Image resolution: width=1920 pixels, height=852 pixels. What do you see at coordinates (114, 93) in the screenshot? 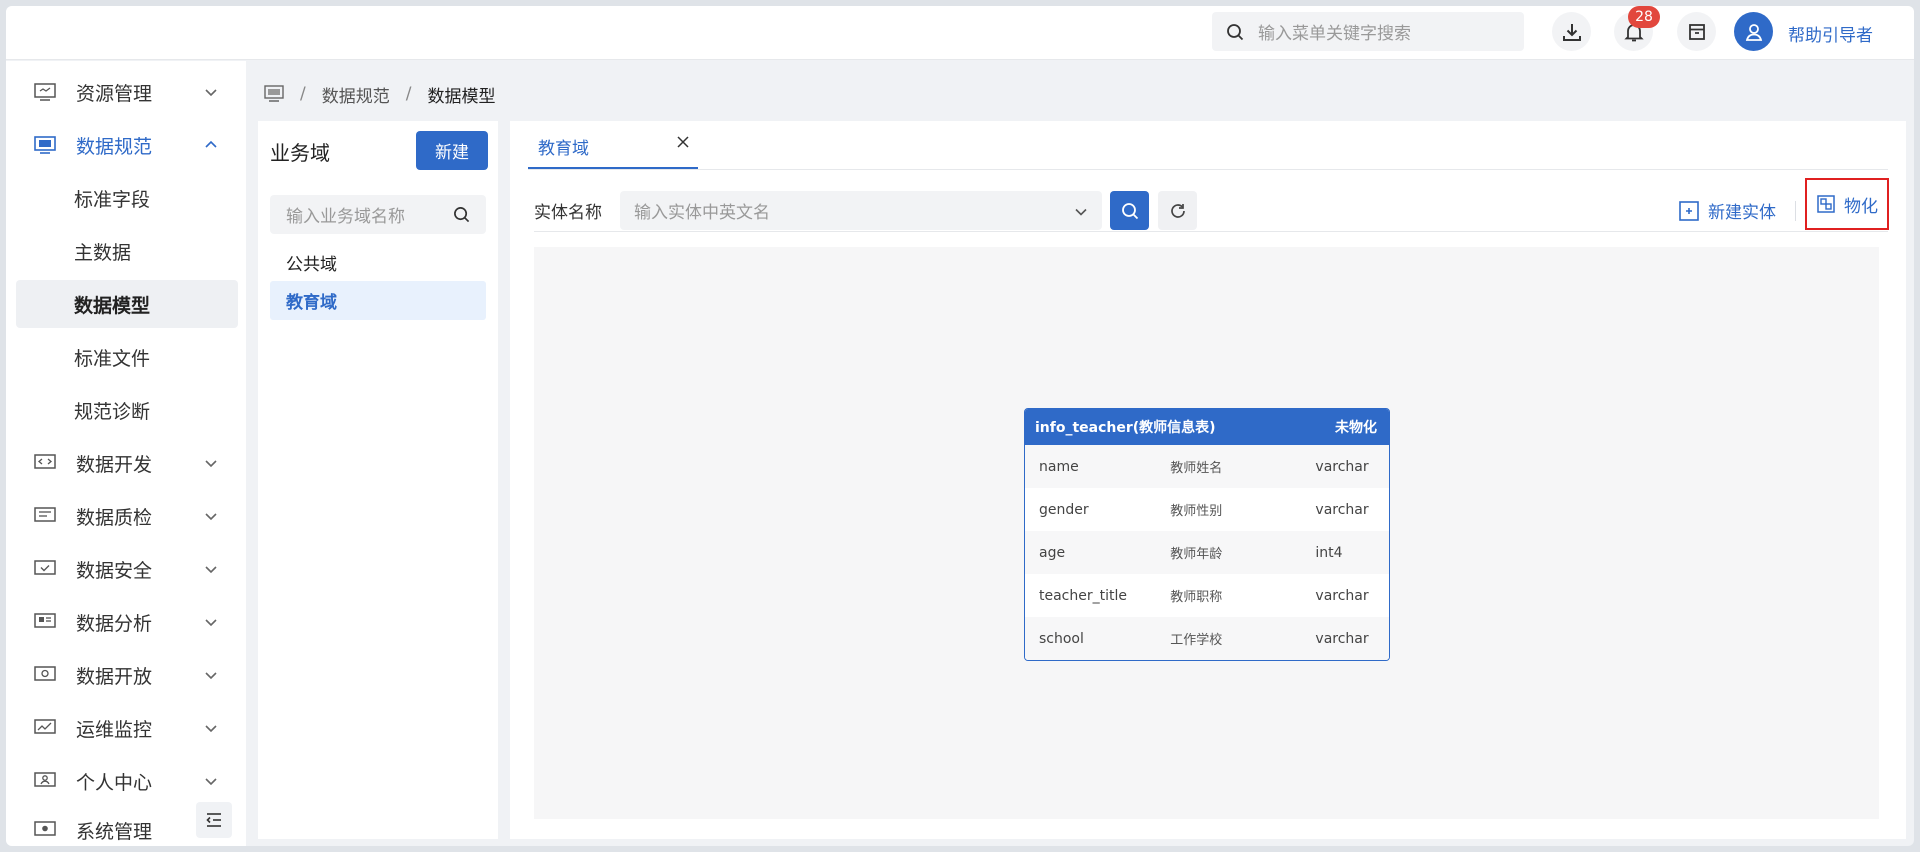
I see `sidebar-item-label: 资源管理` at bounding box center [114, 93].